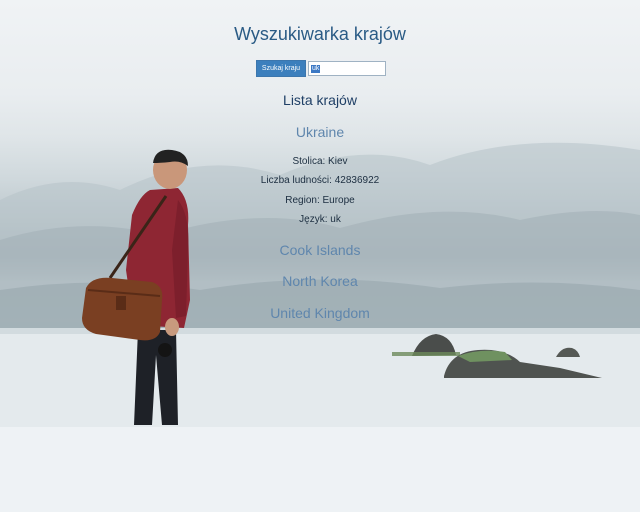 The image size is (640, 512). What do you see at coordinates (320, 100) in the screenshot?
I see `list-title: Lista krajów` at bounding box center [320, 100].